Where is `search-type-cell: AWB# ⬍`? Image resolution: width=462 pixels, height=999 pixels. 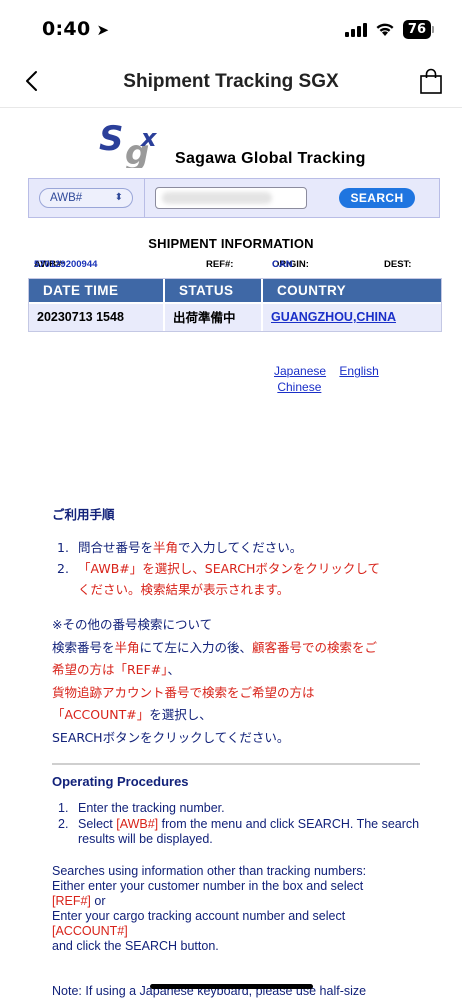 search-type-cell: AWB# ⬍ is located at coordinates (87, 198).